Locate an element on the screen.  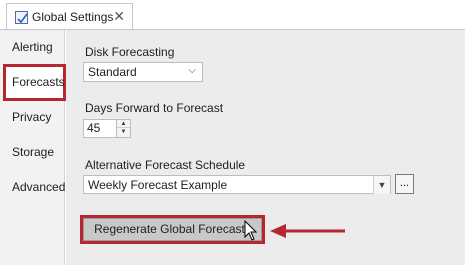
days-forward-label: Days Forward to Forecast is located at coordinates (154, 108).